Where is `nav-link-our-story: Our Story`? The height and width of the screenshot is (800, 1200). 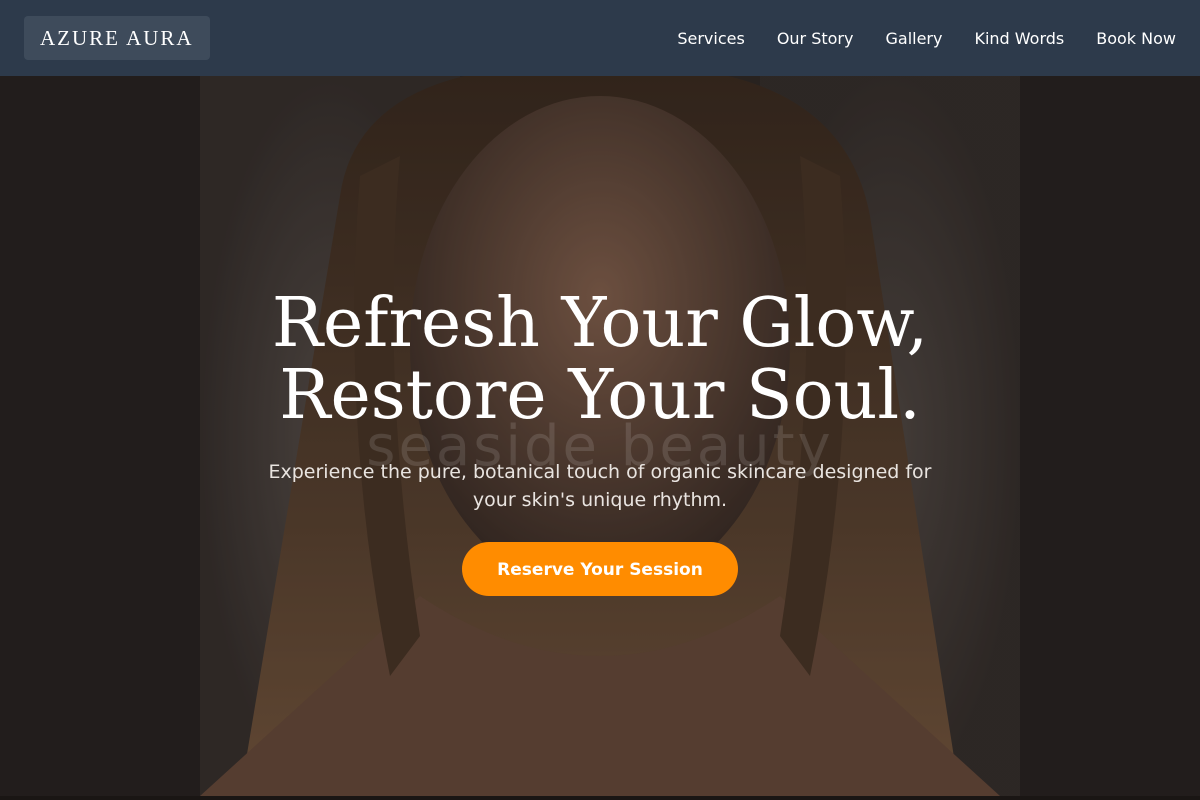 nav-link-our-story: Our Story is located at coordinates (815, 38).